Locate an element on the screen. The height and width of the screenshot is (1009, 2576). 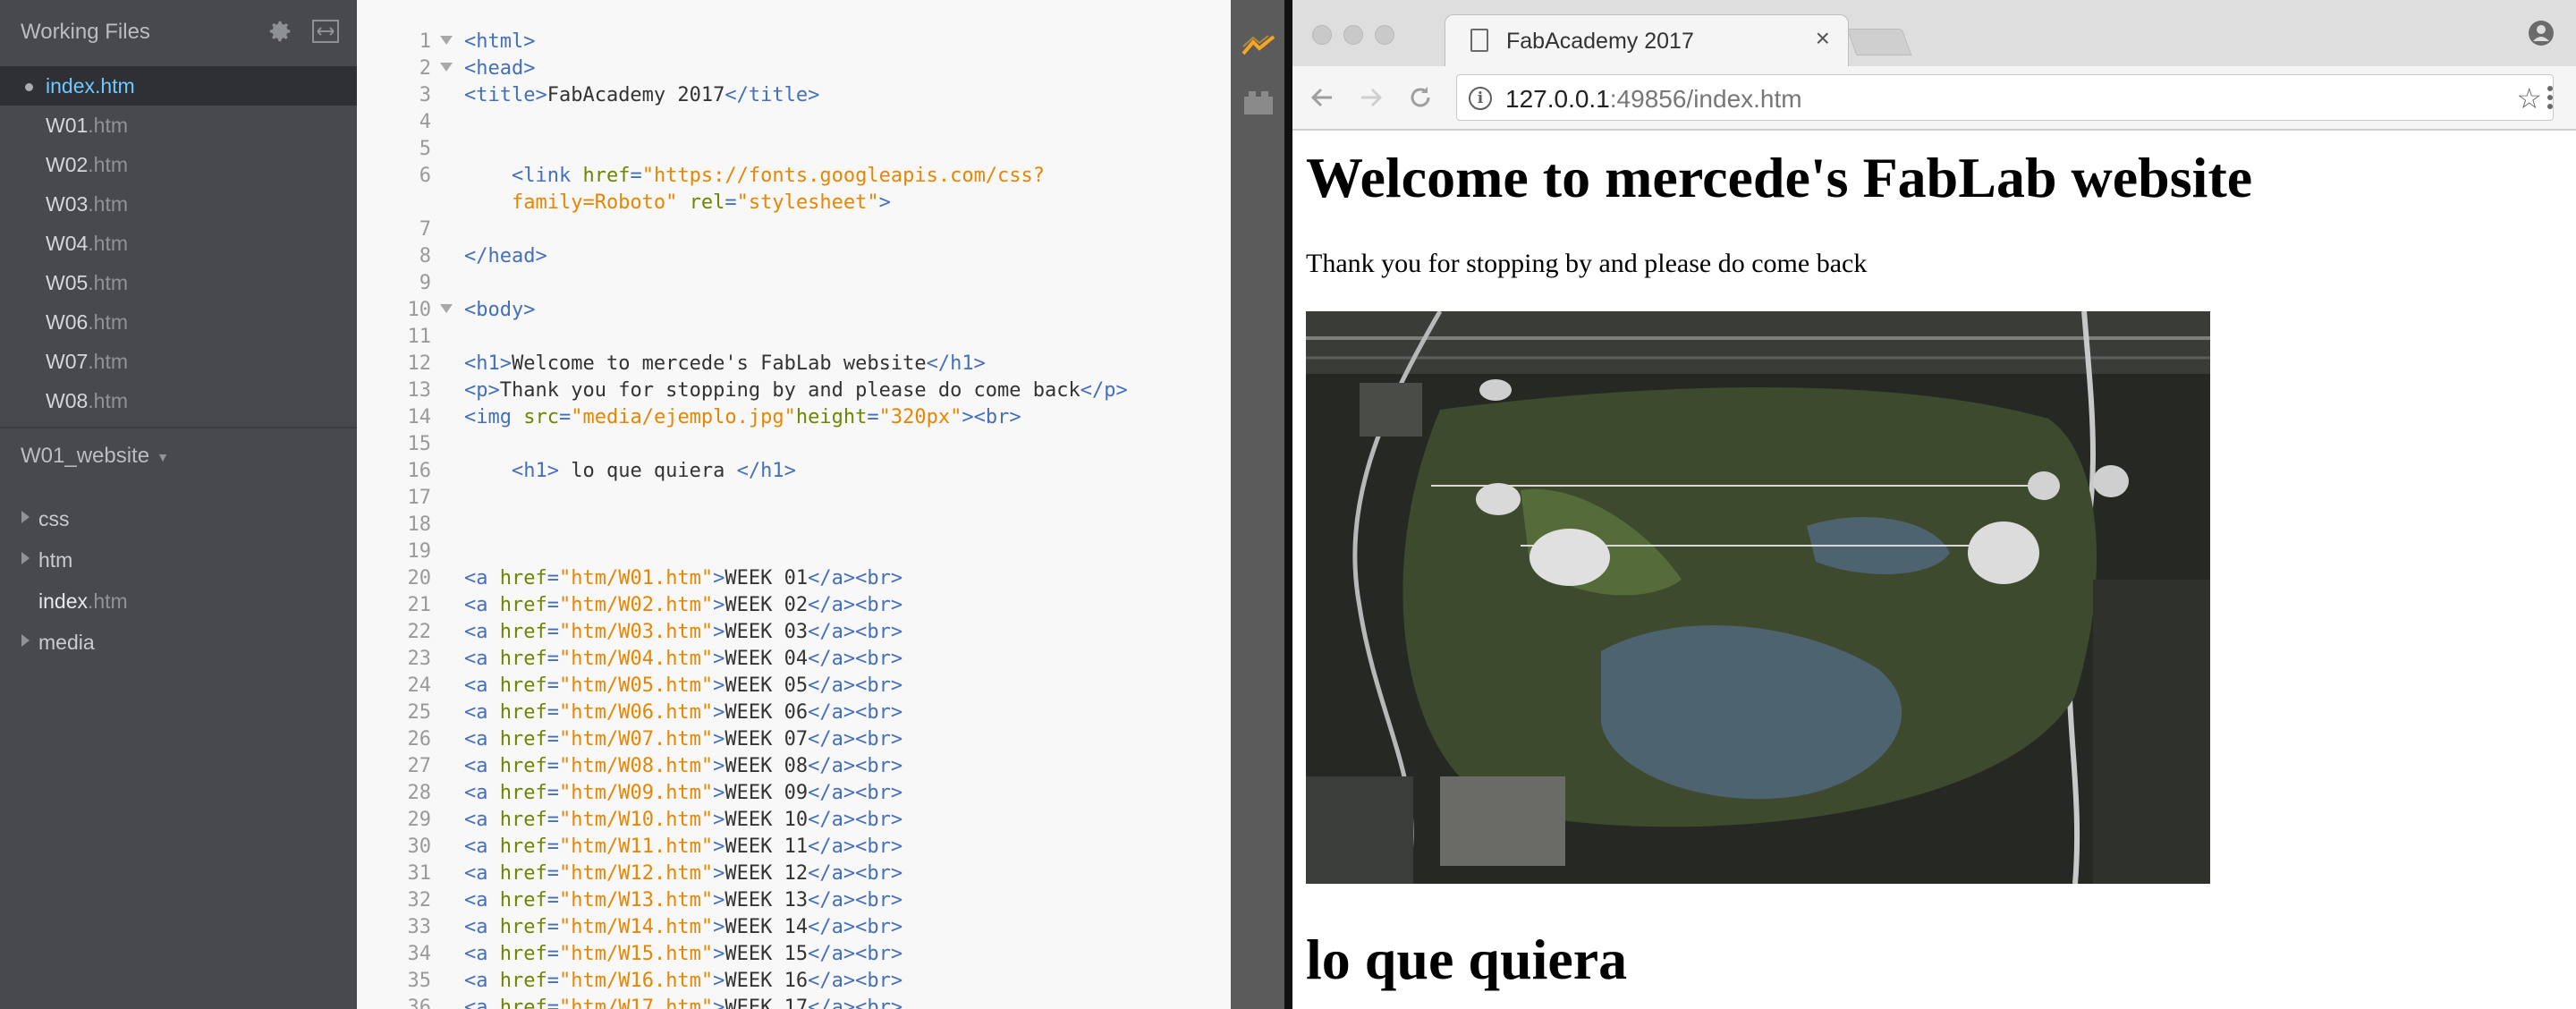
code-line: 10 <body> is located at coordinates (794, 308).